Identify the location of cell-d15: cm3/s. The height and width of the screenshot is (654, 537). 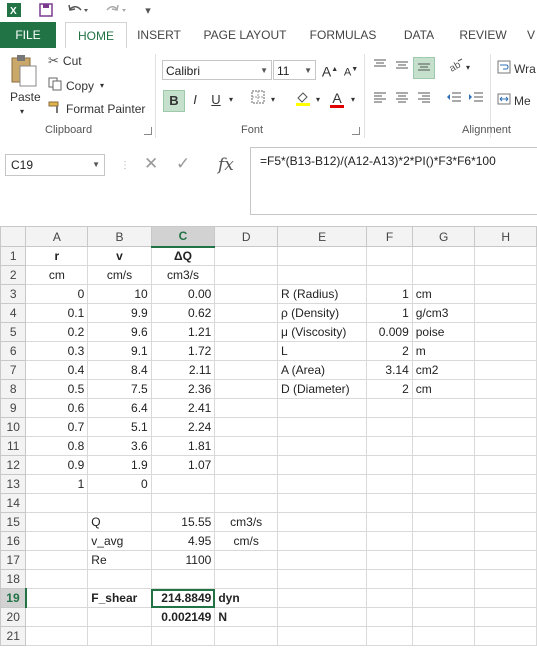
(246, 522).